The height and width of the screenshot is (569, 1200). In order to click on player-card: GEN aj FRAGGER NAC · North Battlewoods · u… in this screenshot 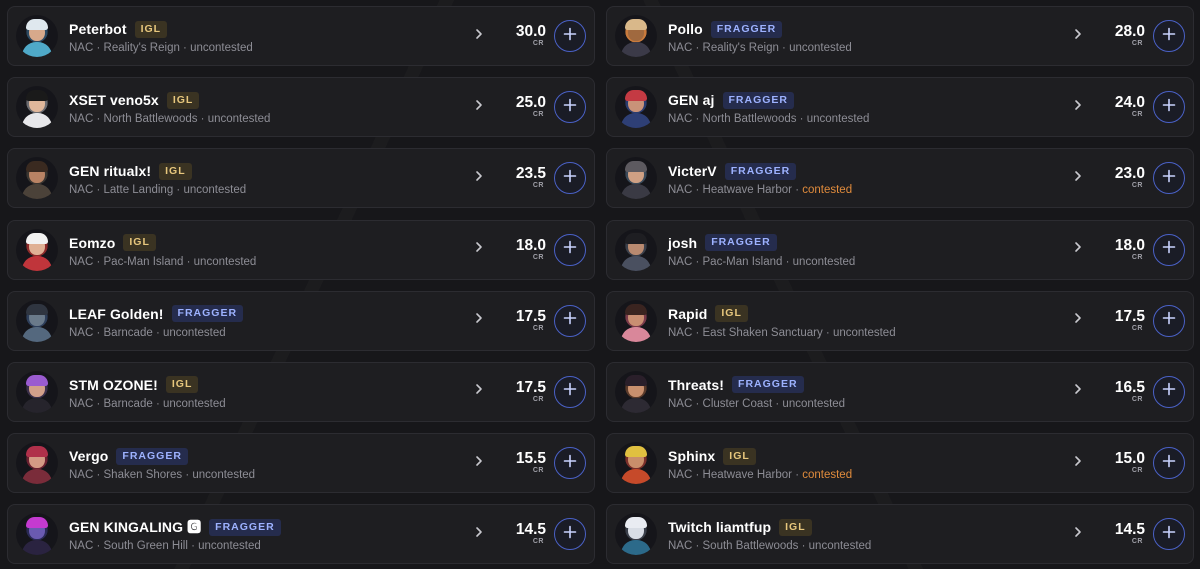, I will do `click(900, 107)`.